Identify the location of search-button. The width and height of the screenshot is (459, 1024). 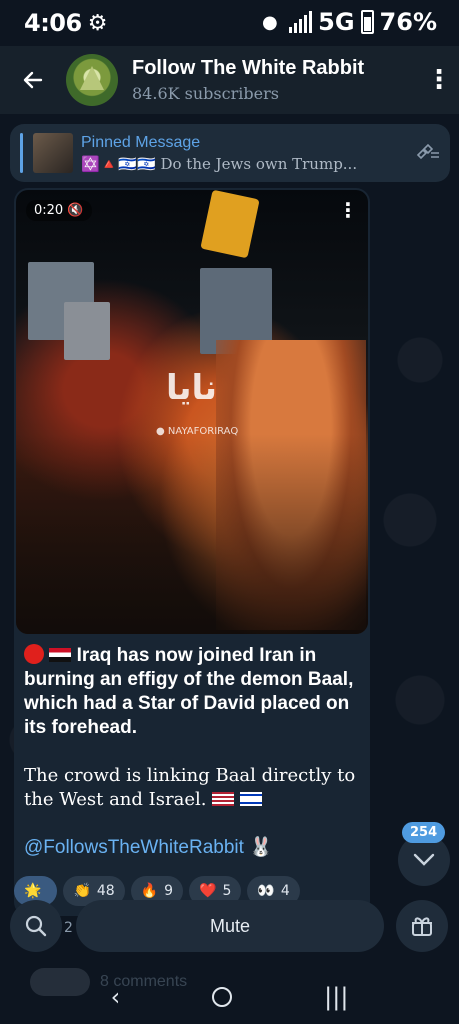
(36, 926).